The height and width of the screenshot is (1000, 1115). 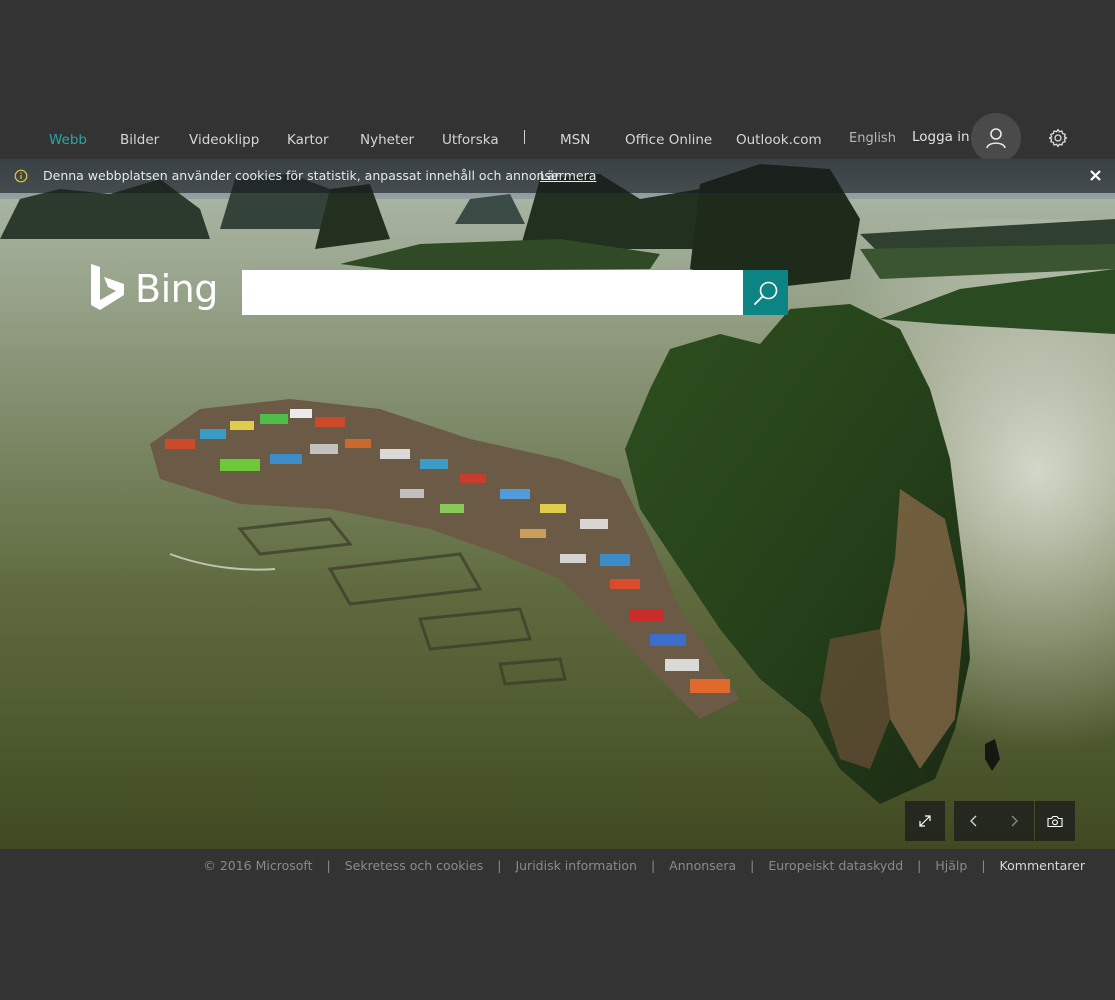 What do you see at coordinates (835, 865) in the screenshot?
I see `eu-privacy-link: Europeiskt dataskydd` at bounding box center [835, 865].